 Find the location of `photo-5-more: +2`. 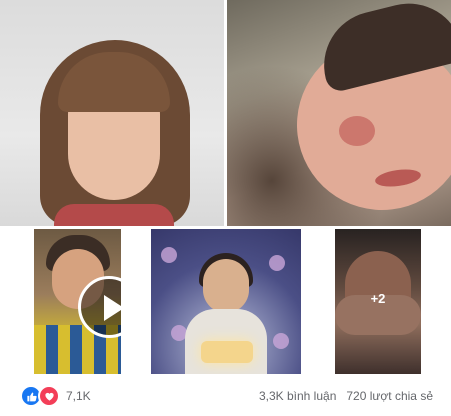

photo-5-more: +2 is located at coordinates (376, 301).